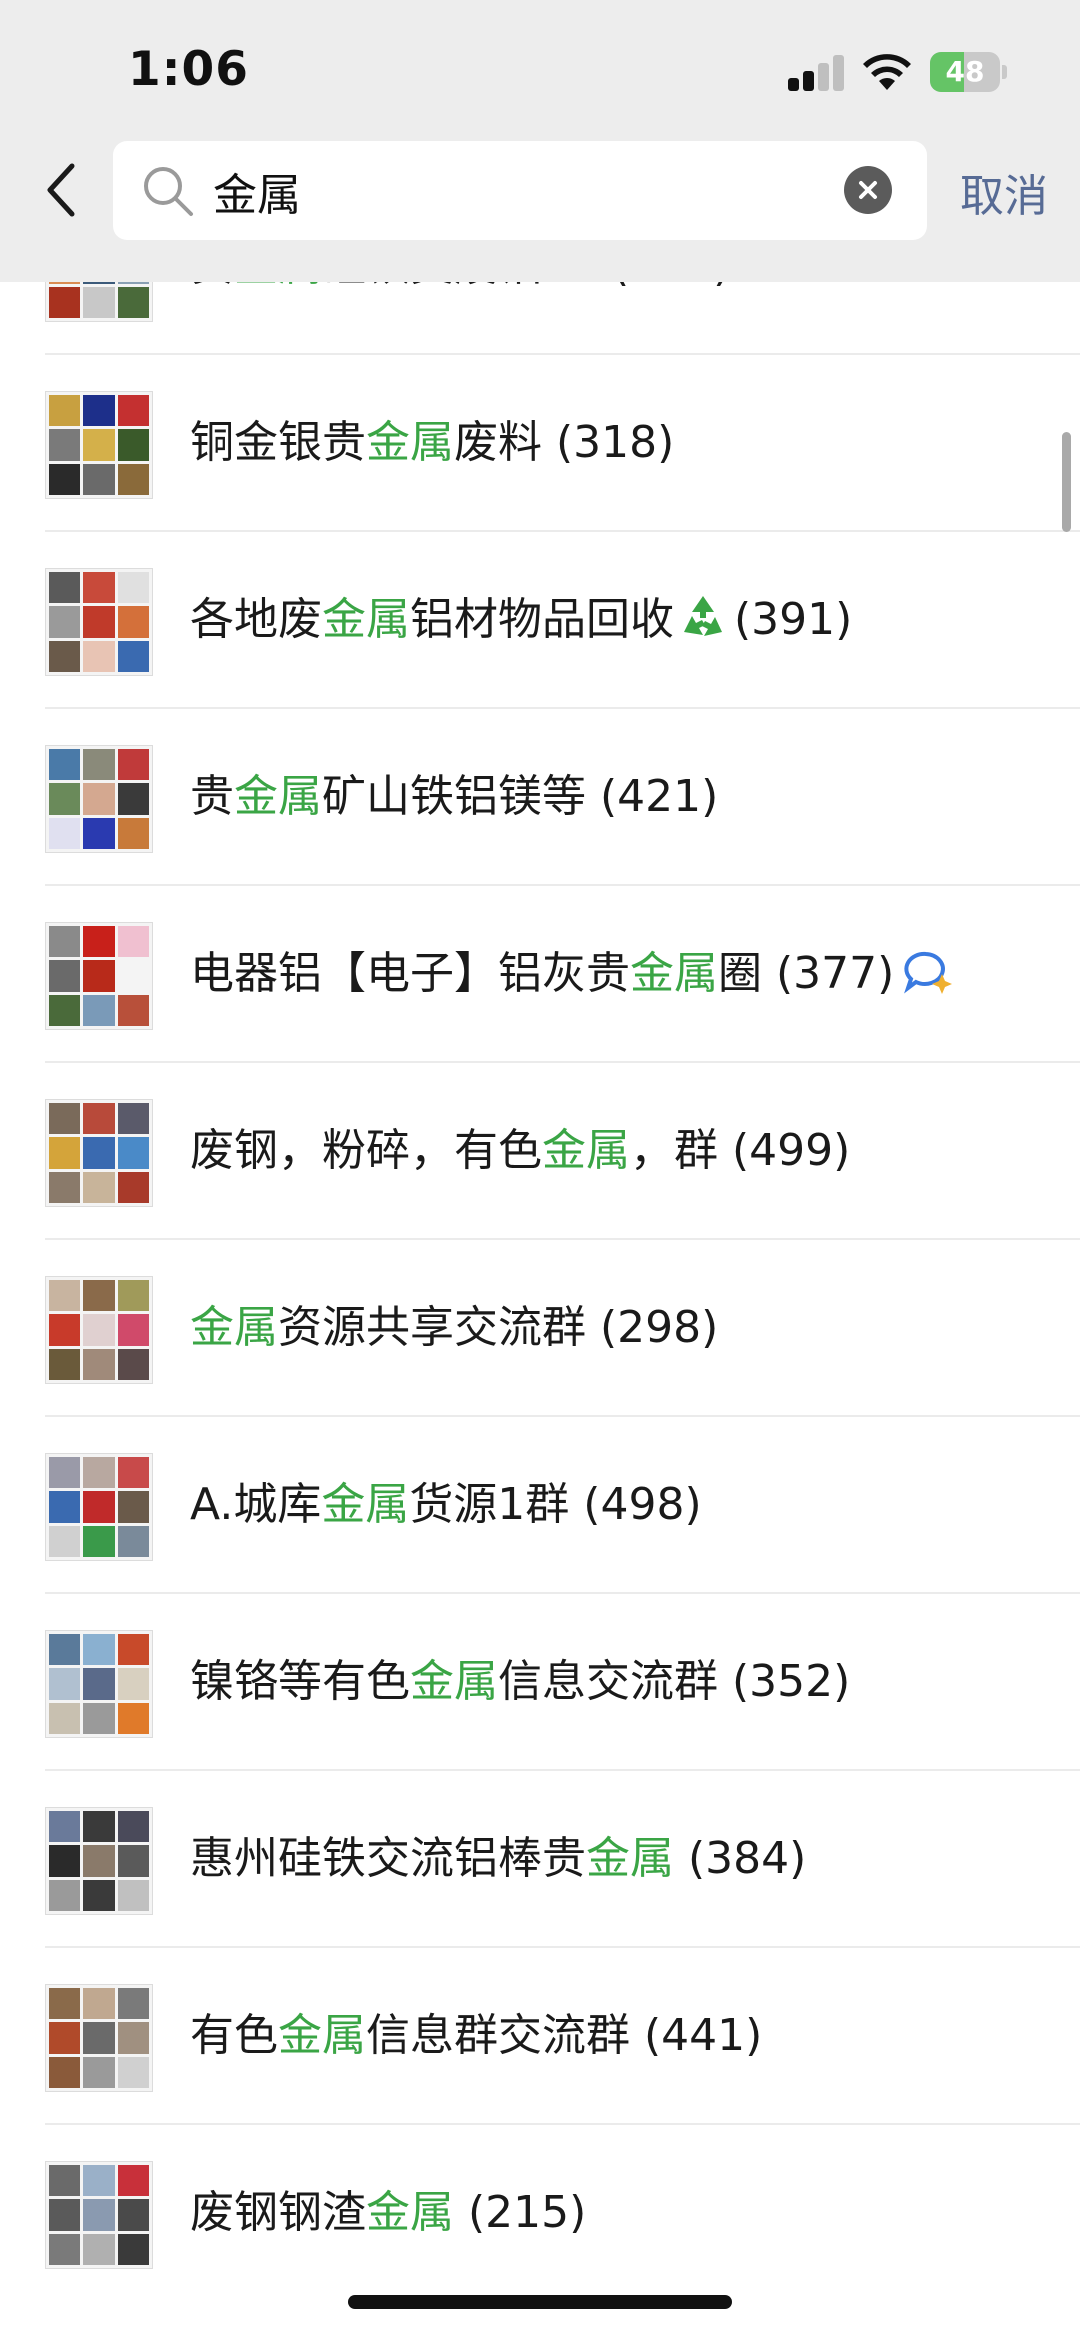  What do you see at coordinates (521, 619) in the screenshot?
I see `group-name: 各地废金属铝材物品回收 (391)` at bounding box center [521, 619].